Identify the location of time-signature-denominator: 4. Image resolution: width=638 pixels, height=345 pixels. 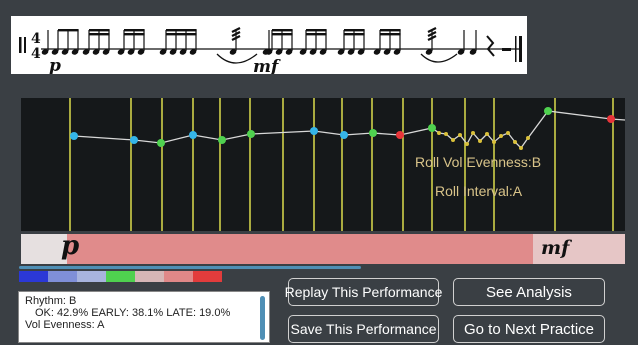
(36, 54).